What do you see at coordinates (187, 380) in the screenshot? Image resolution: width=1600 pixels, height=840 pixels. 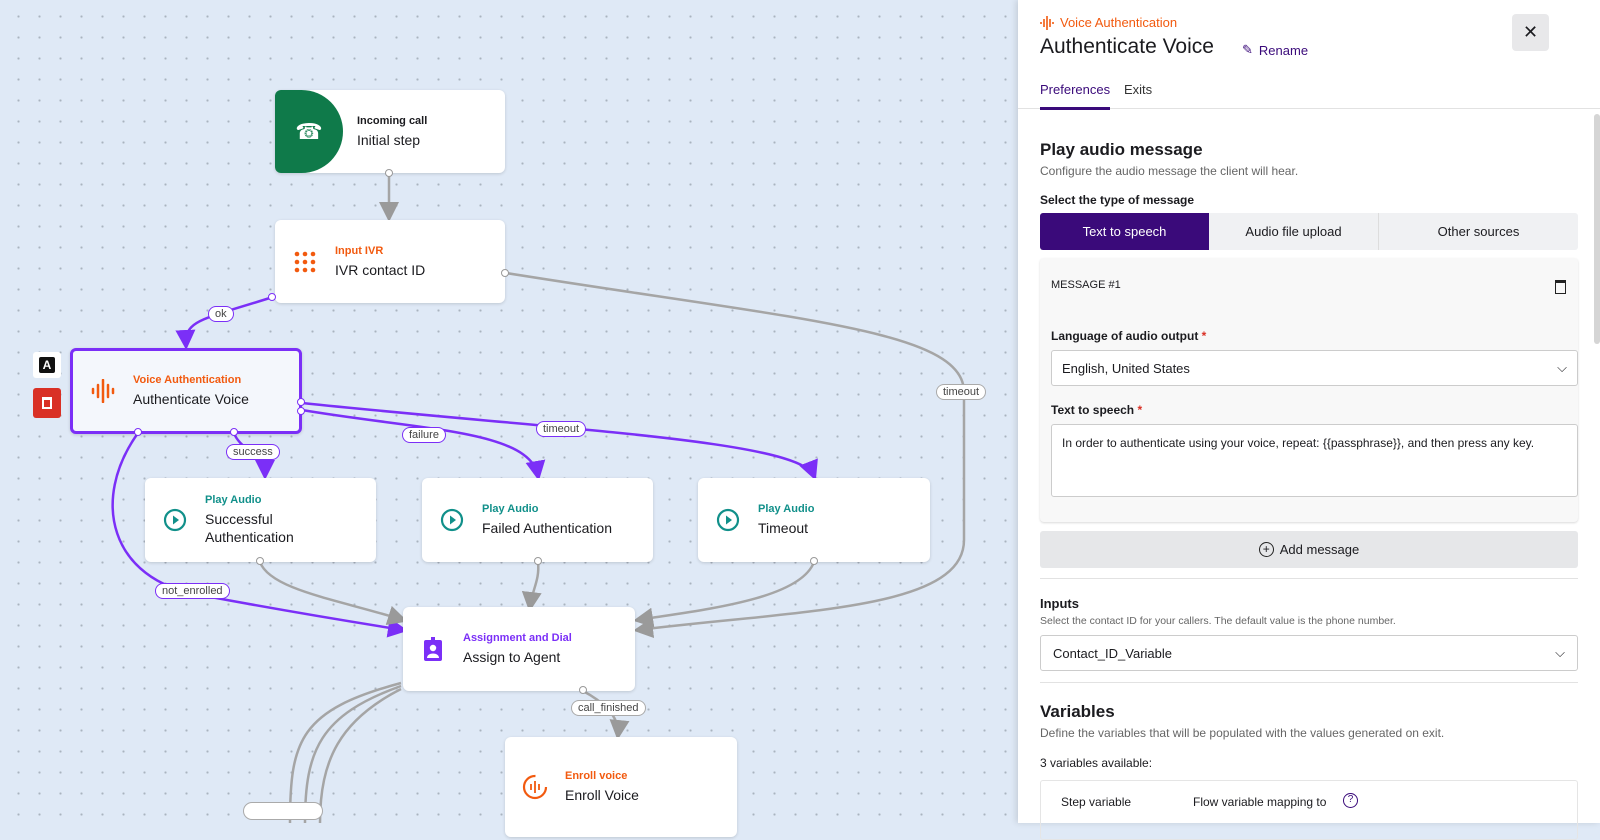 I see `node-category: Voice Authentication` at bounding box center [187, 380].